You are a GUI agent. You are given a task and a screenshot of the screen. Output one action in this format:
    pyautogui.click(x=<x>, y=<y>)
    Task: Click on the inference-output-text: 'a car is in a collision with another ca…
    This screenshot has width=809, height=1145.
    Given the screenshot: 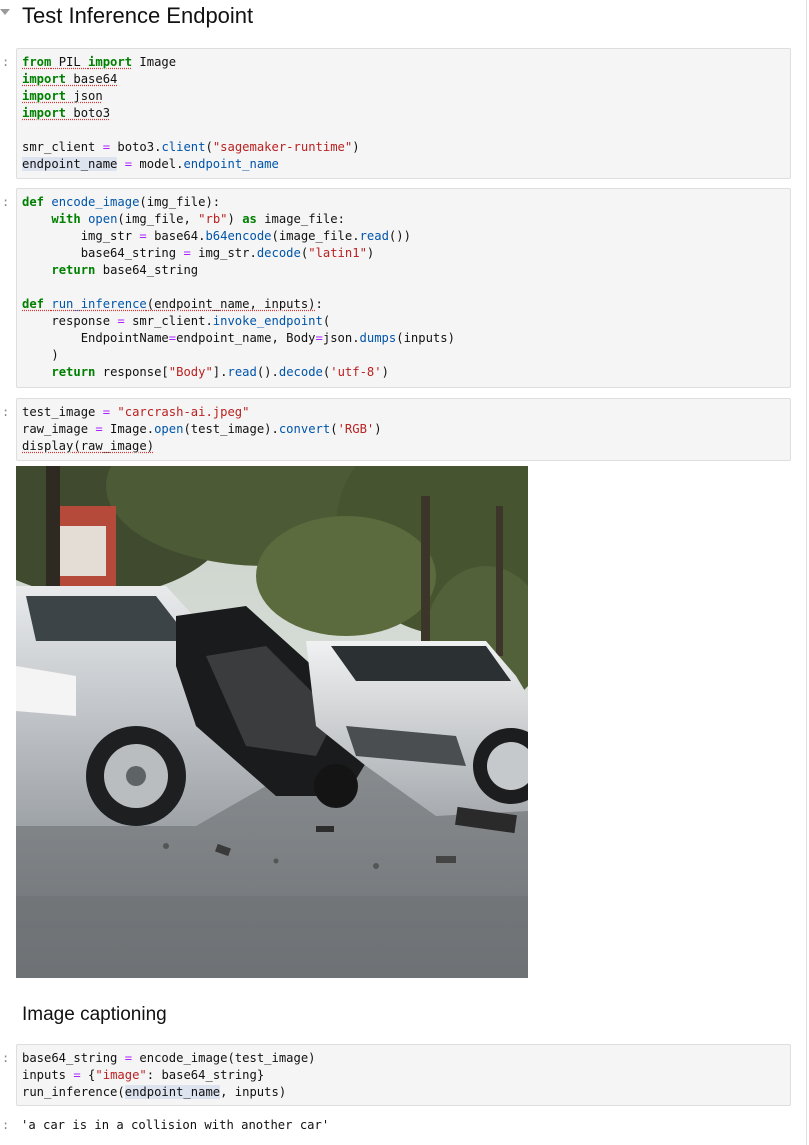 What is the action you would take?
    pyautogui.click(x=175, y=1125)
    